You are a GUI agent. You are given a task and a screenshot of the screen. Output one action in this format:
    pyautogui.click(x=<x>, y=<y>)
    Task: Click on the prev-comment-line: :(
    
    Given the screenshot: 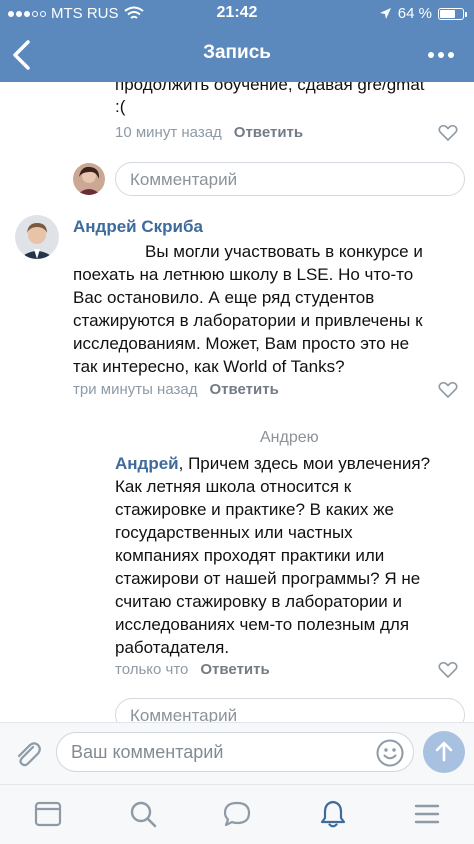 What is the action you would take?
    pyautogui.click(x=120, y=106)
    